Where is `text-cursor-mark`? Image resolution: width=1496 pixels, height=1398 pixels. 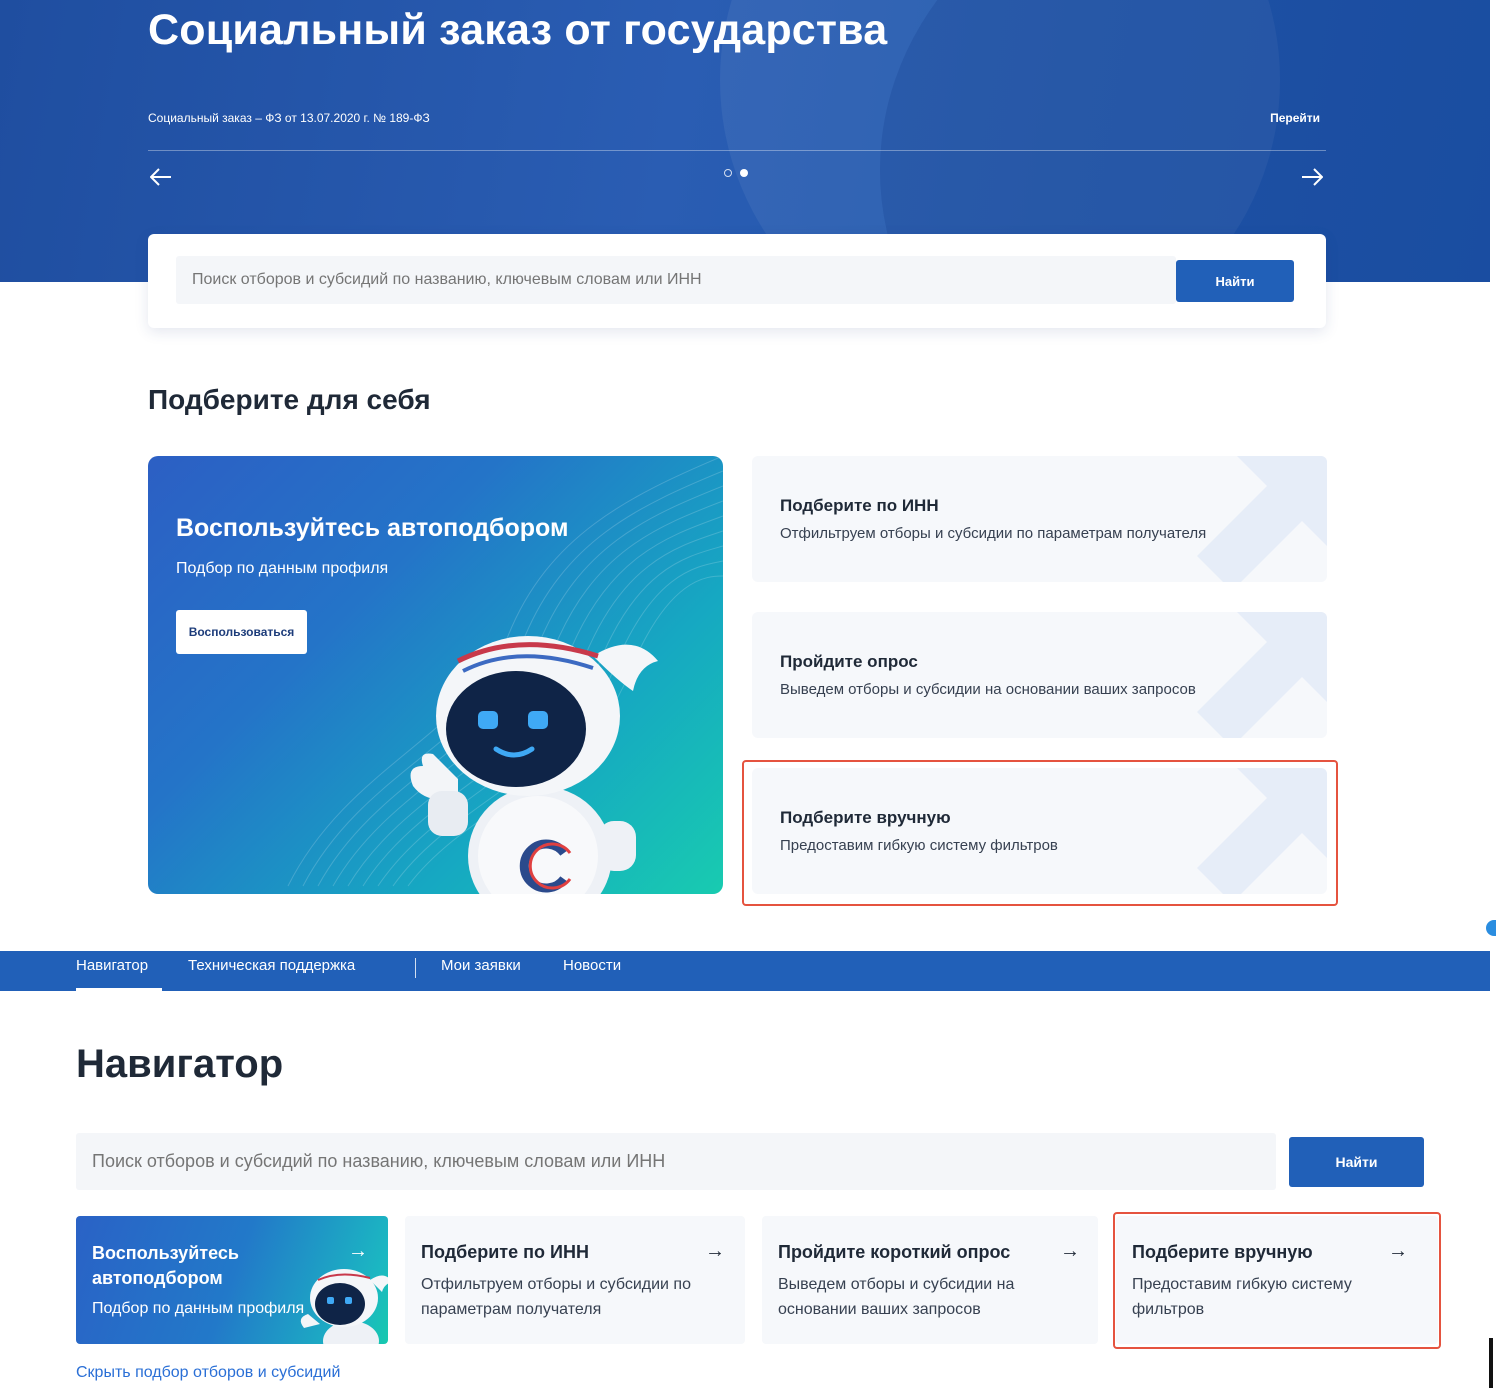
text-cursor-mark is located at coordinates (1491, 1363).